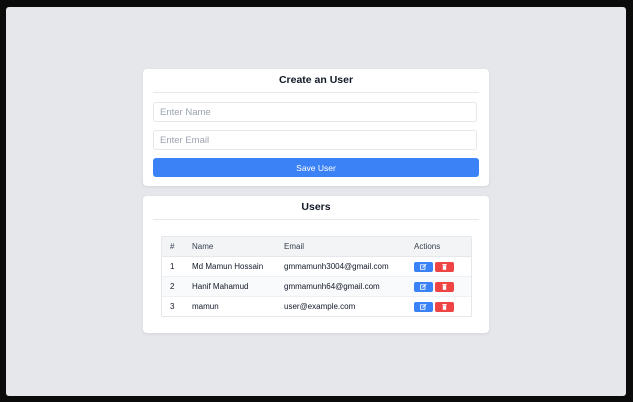 This screenshot has width=633, height=402. I want to click on name-input, so click(315, 112).